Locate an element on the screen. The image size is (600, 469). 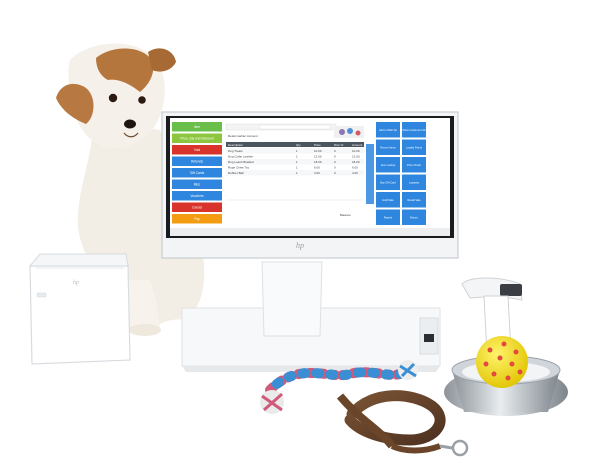
table-cell: Dog Leash Braided is located at coordinates (241, 162).